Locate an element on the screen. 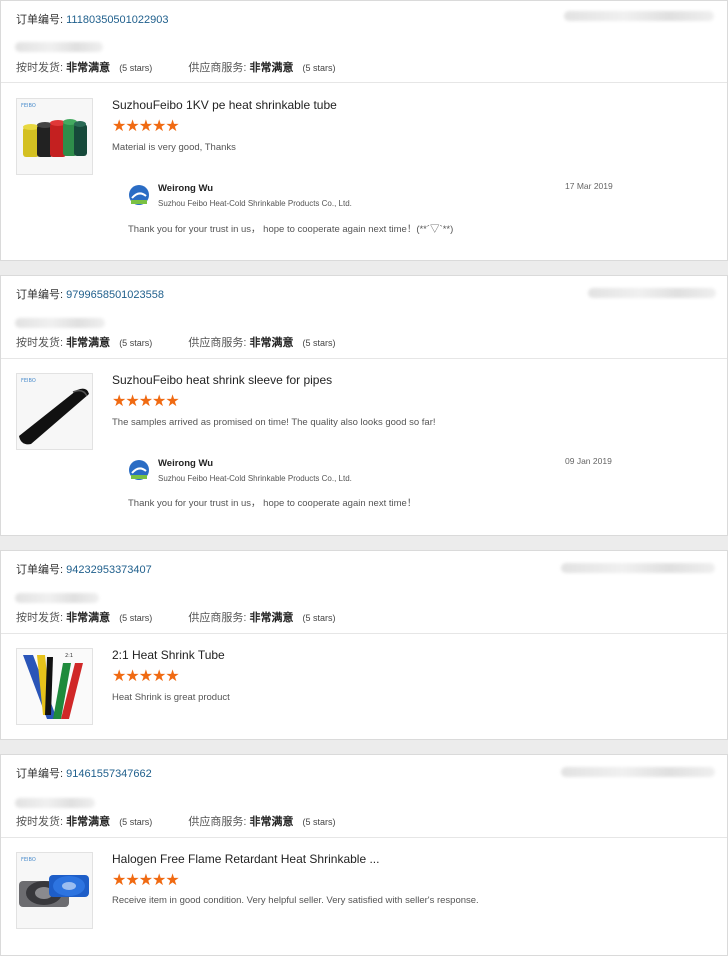  reply-date: 09 Jan 2019 is located at coordinates (588, 461).